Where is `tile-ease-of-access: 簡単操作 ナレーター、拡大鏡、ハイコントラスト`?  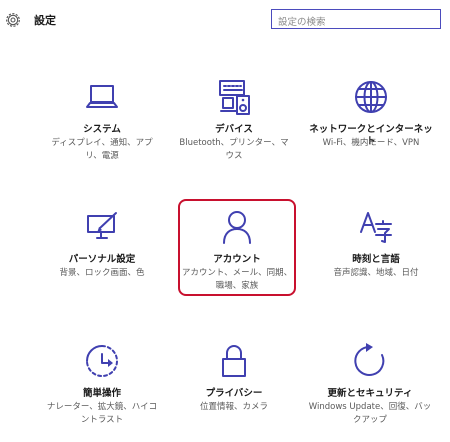
tile-ease-of-access: 簡単操作 ナレーター、拡大鏡、ハイコントラスト is located at coordinates (102, 392).